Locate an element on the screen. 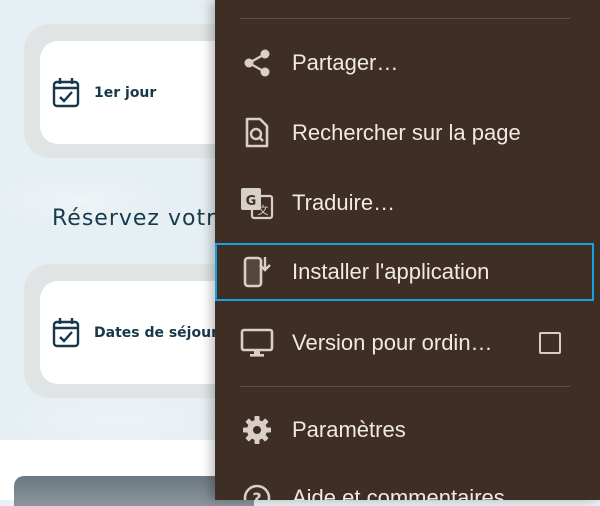 The image size is (600, 506). svg-text: G is located at coordinates (251, 201).